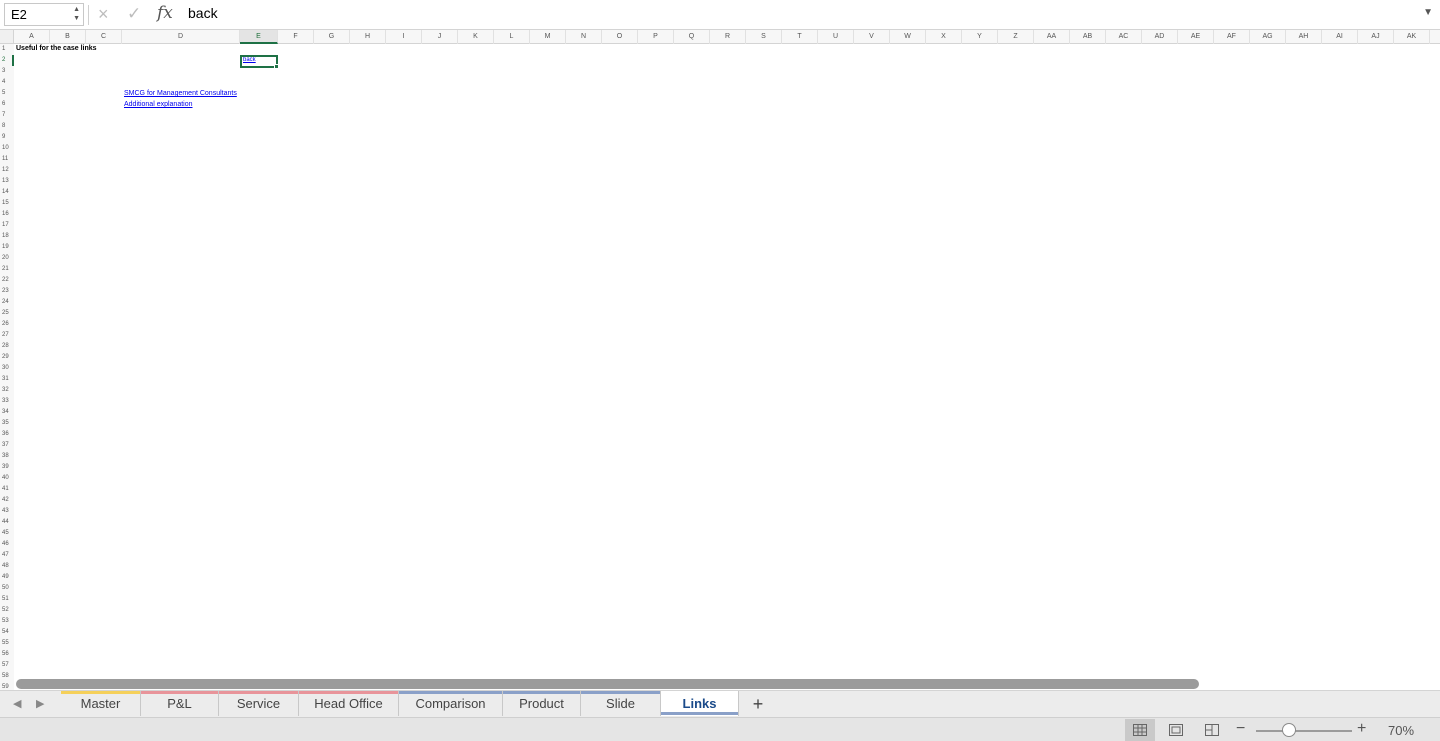 The height and width of the screenshot is (741, 1440). What do you see at coordinates (1160, 37) in the screenshot?
I see `column-header: AD` at bounding box center [1160, 37].